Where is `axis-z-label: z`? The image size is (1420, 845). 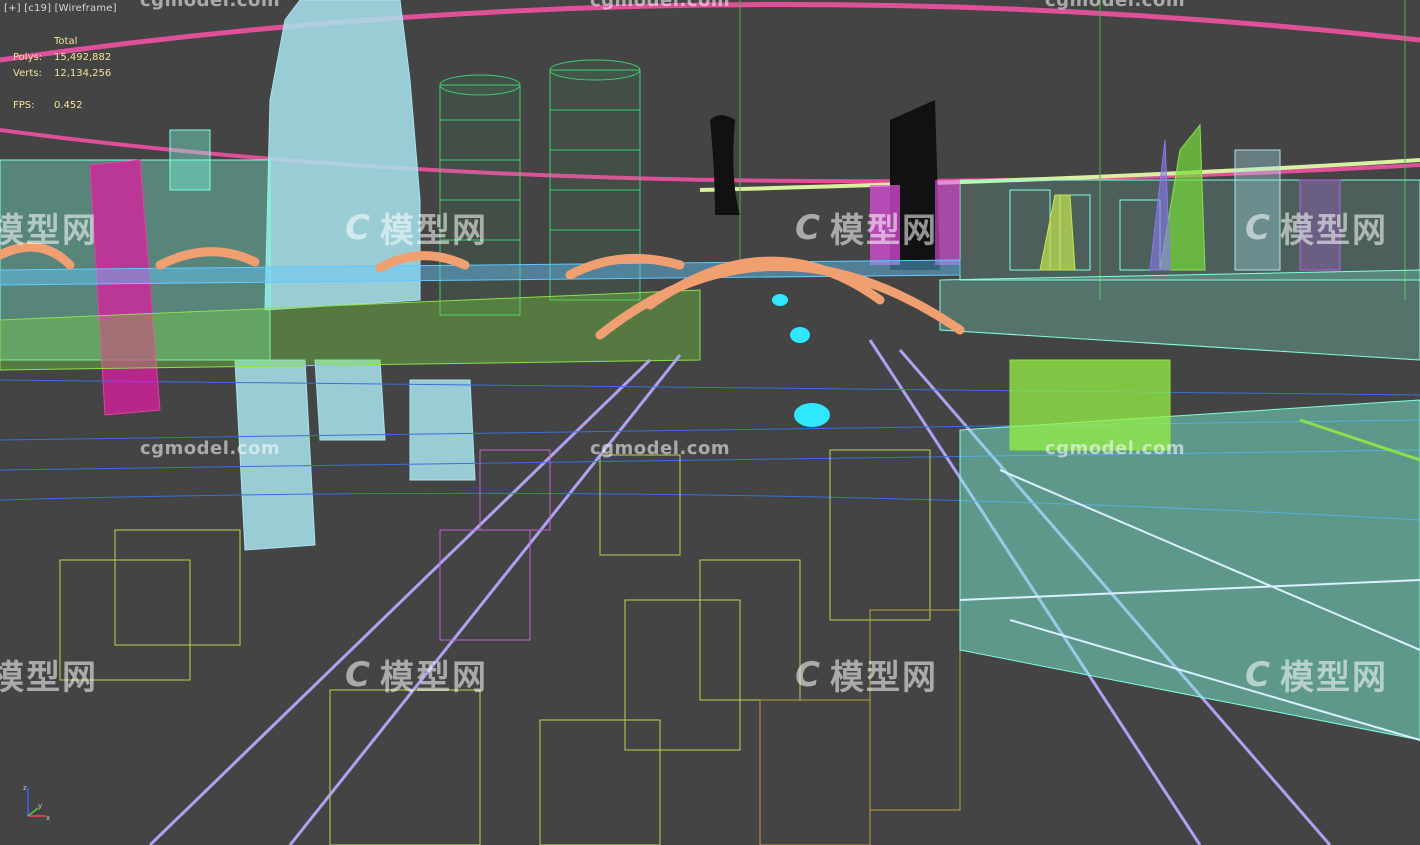
axis-z-label: z is located at coordinates (25, 788).